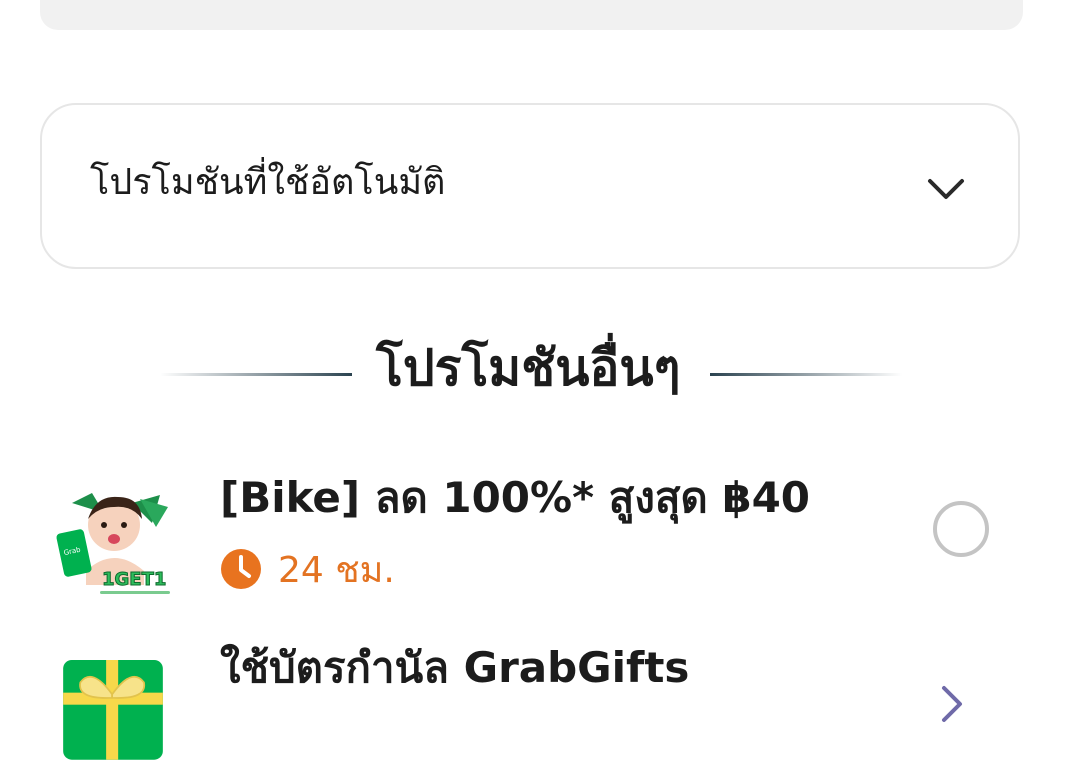 The image size is (1070, 770). Describe the element at coordinates (455, 667) in the screenshot. I see `promo-title: ใช้บัตรกำนัล GrabGifts` at that location.